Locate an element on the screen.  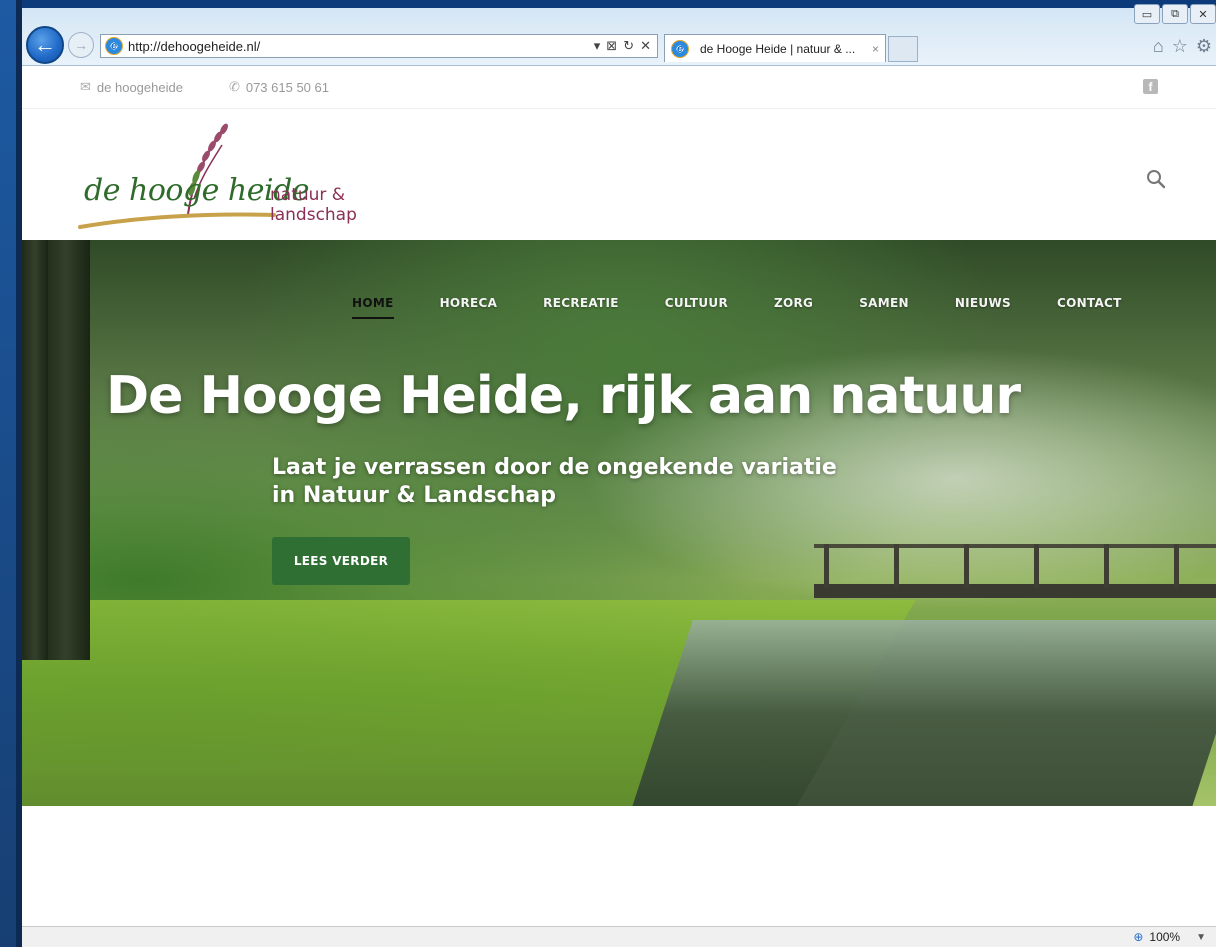
envelope-icon: ✉ is located at coordinates (85, 86).